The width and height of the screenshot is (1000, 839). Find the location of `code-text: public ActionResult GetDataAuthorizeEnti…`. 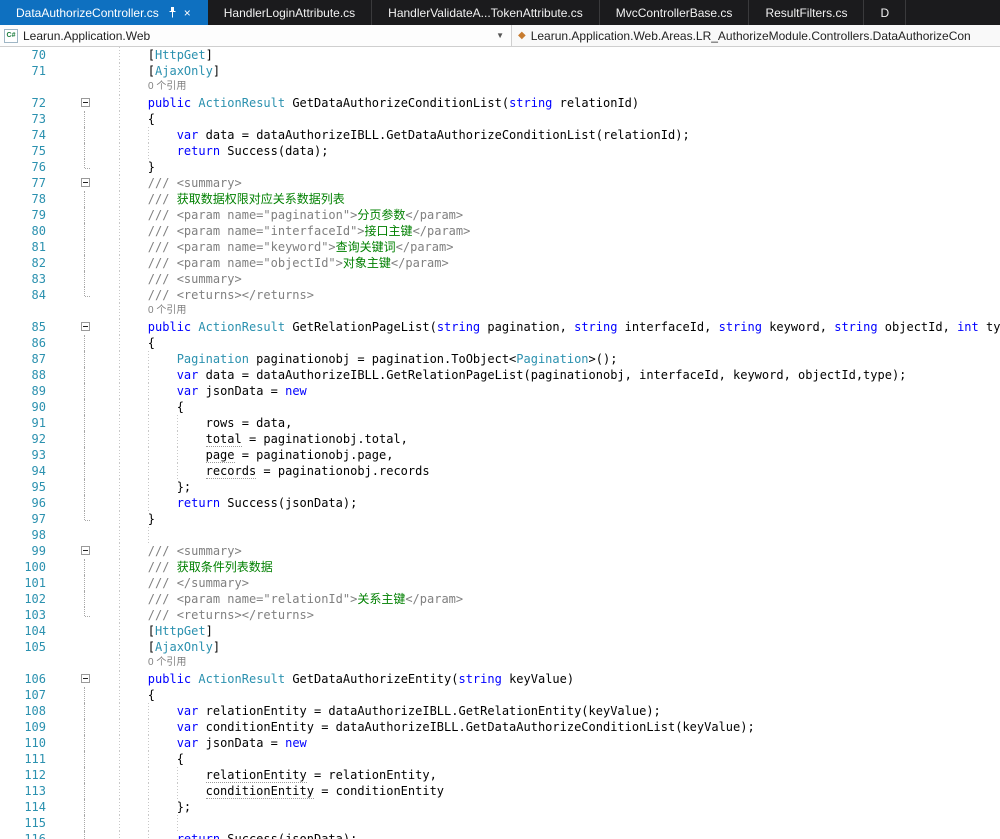

code-text: public ActionResult GetDataAuthorizeEnti… is located at coordinates (545, 679).